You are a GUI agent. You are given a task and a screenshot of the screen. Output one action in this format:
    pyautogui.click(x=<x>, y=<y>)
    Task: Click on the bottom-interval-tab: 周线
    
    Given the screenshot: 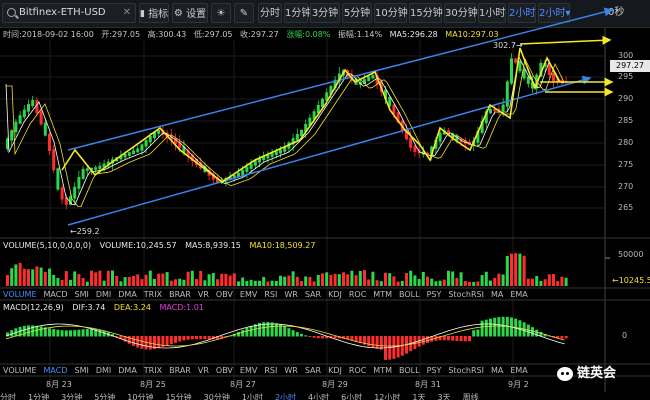 What is the action you would take?
    pyautogui.click(x=471, y=396)
    